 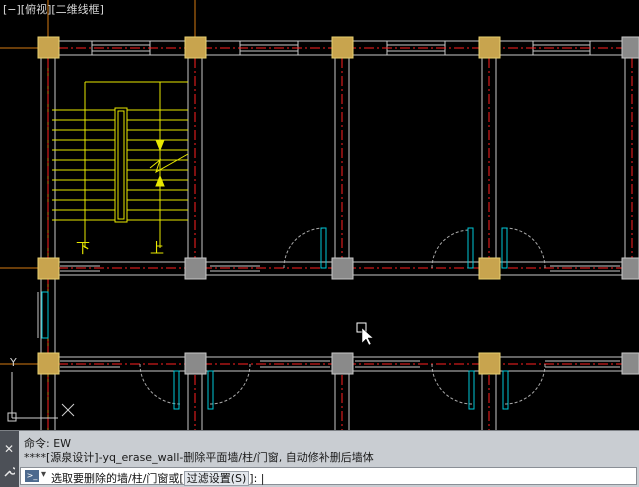 I want to click on wrench-icon, so click(x=10, y=473).